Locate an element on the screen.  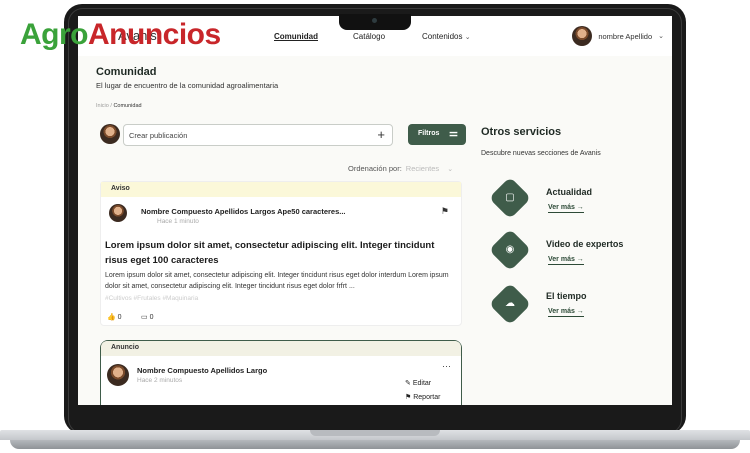
comment-icon: ▭ is located at coordinates (144, 317).